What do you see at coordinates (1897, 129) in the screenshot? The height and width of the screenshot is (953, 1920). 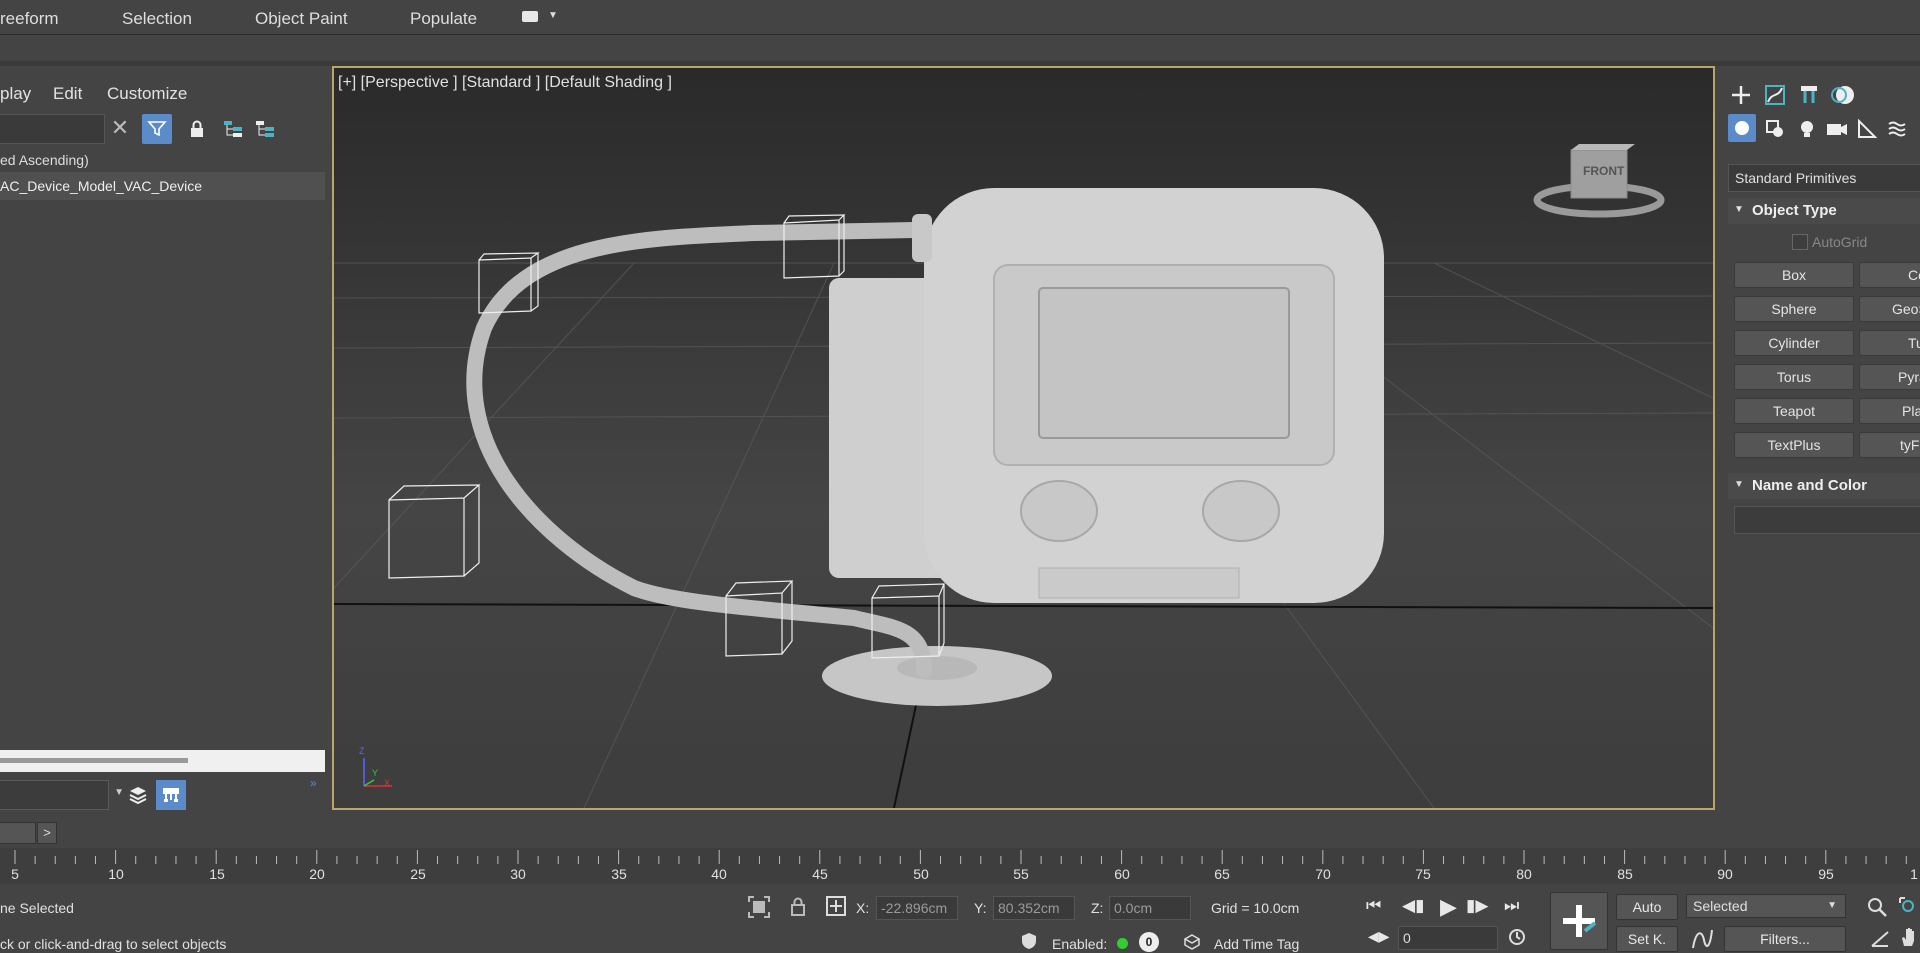 I see `spacewarps-icon` at bounding box center [1897, 129].